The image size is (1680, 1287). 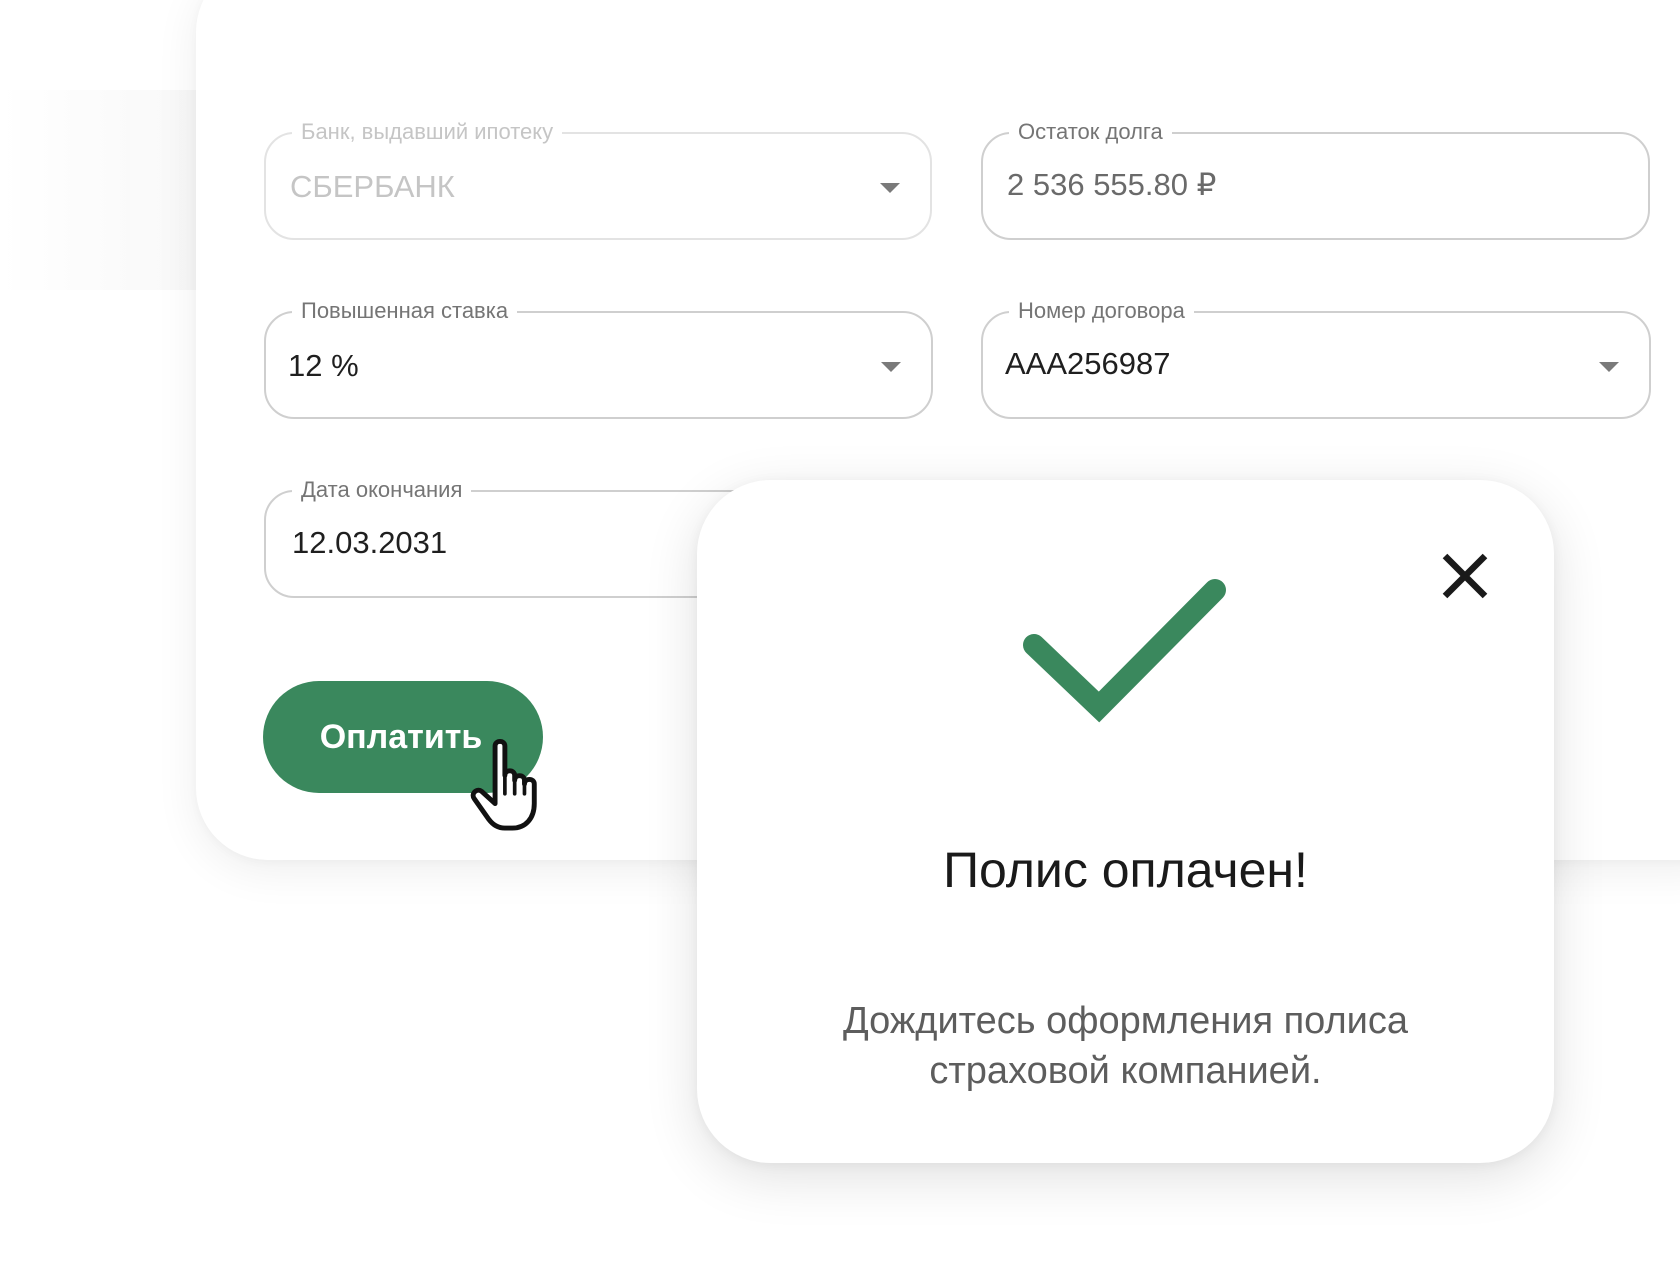 What do you see at coordinates (598, 179) in the screenshot?
I see `bank-select: Банк, выдавший ипотеку СБЕРБАНК` at bounding box center [598, 179].